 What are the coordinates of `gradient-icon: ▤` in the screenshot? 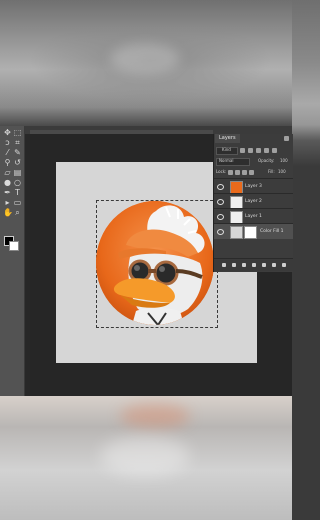 It's located at (17, 172).